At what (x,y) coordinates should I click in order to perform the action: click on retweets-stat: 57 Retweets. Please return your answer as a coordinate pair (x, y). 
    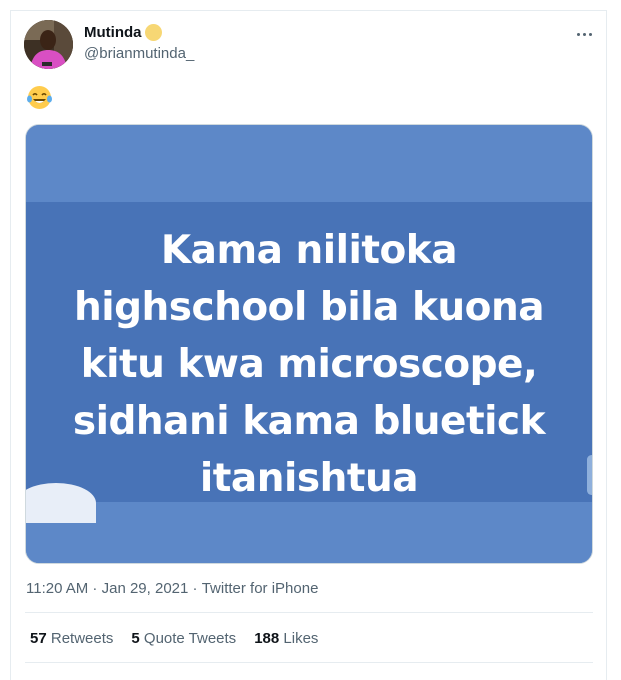
    Looking at the image, I should click on (71, 638).